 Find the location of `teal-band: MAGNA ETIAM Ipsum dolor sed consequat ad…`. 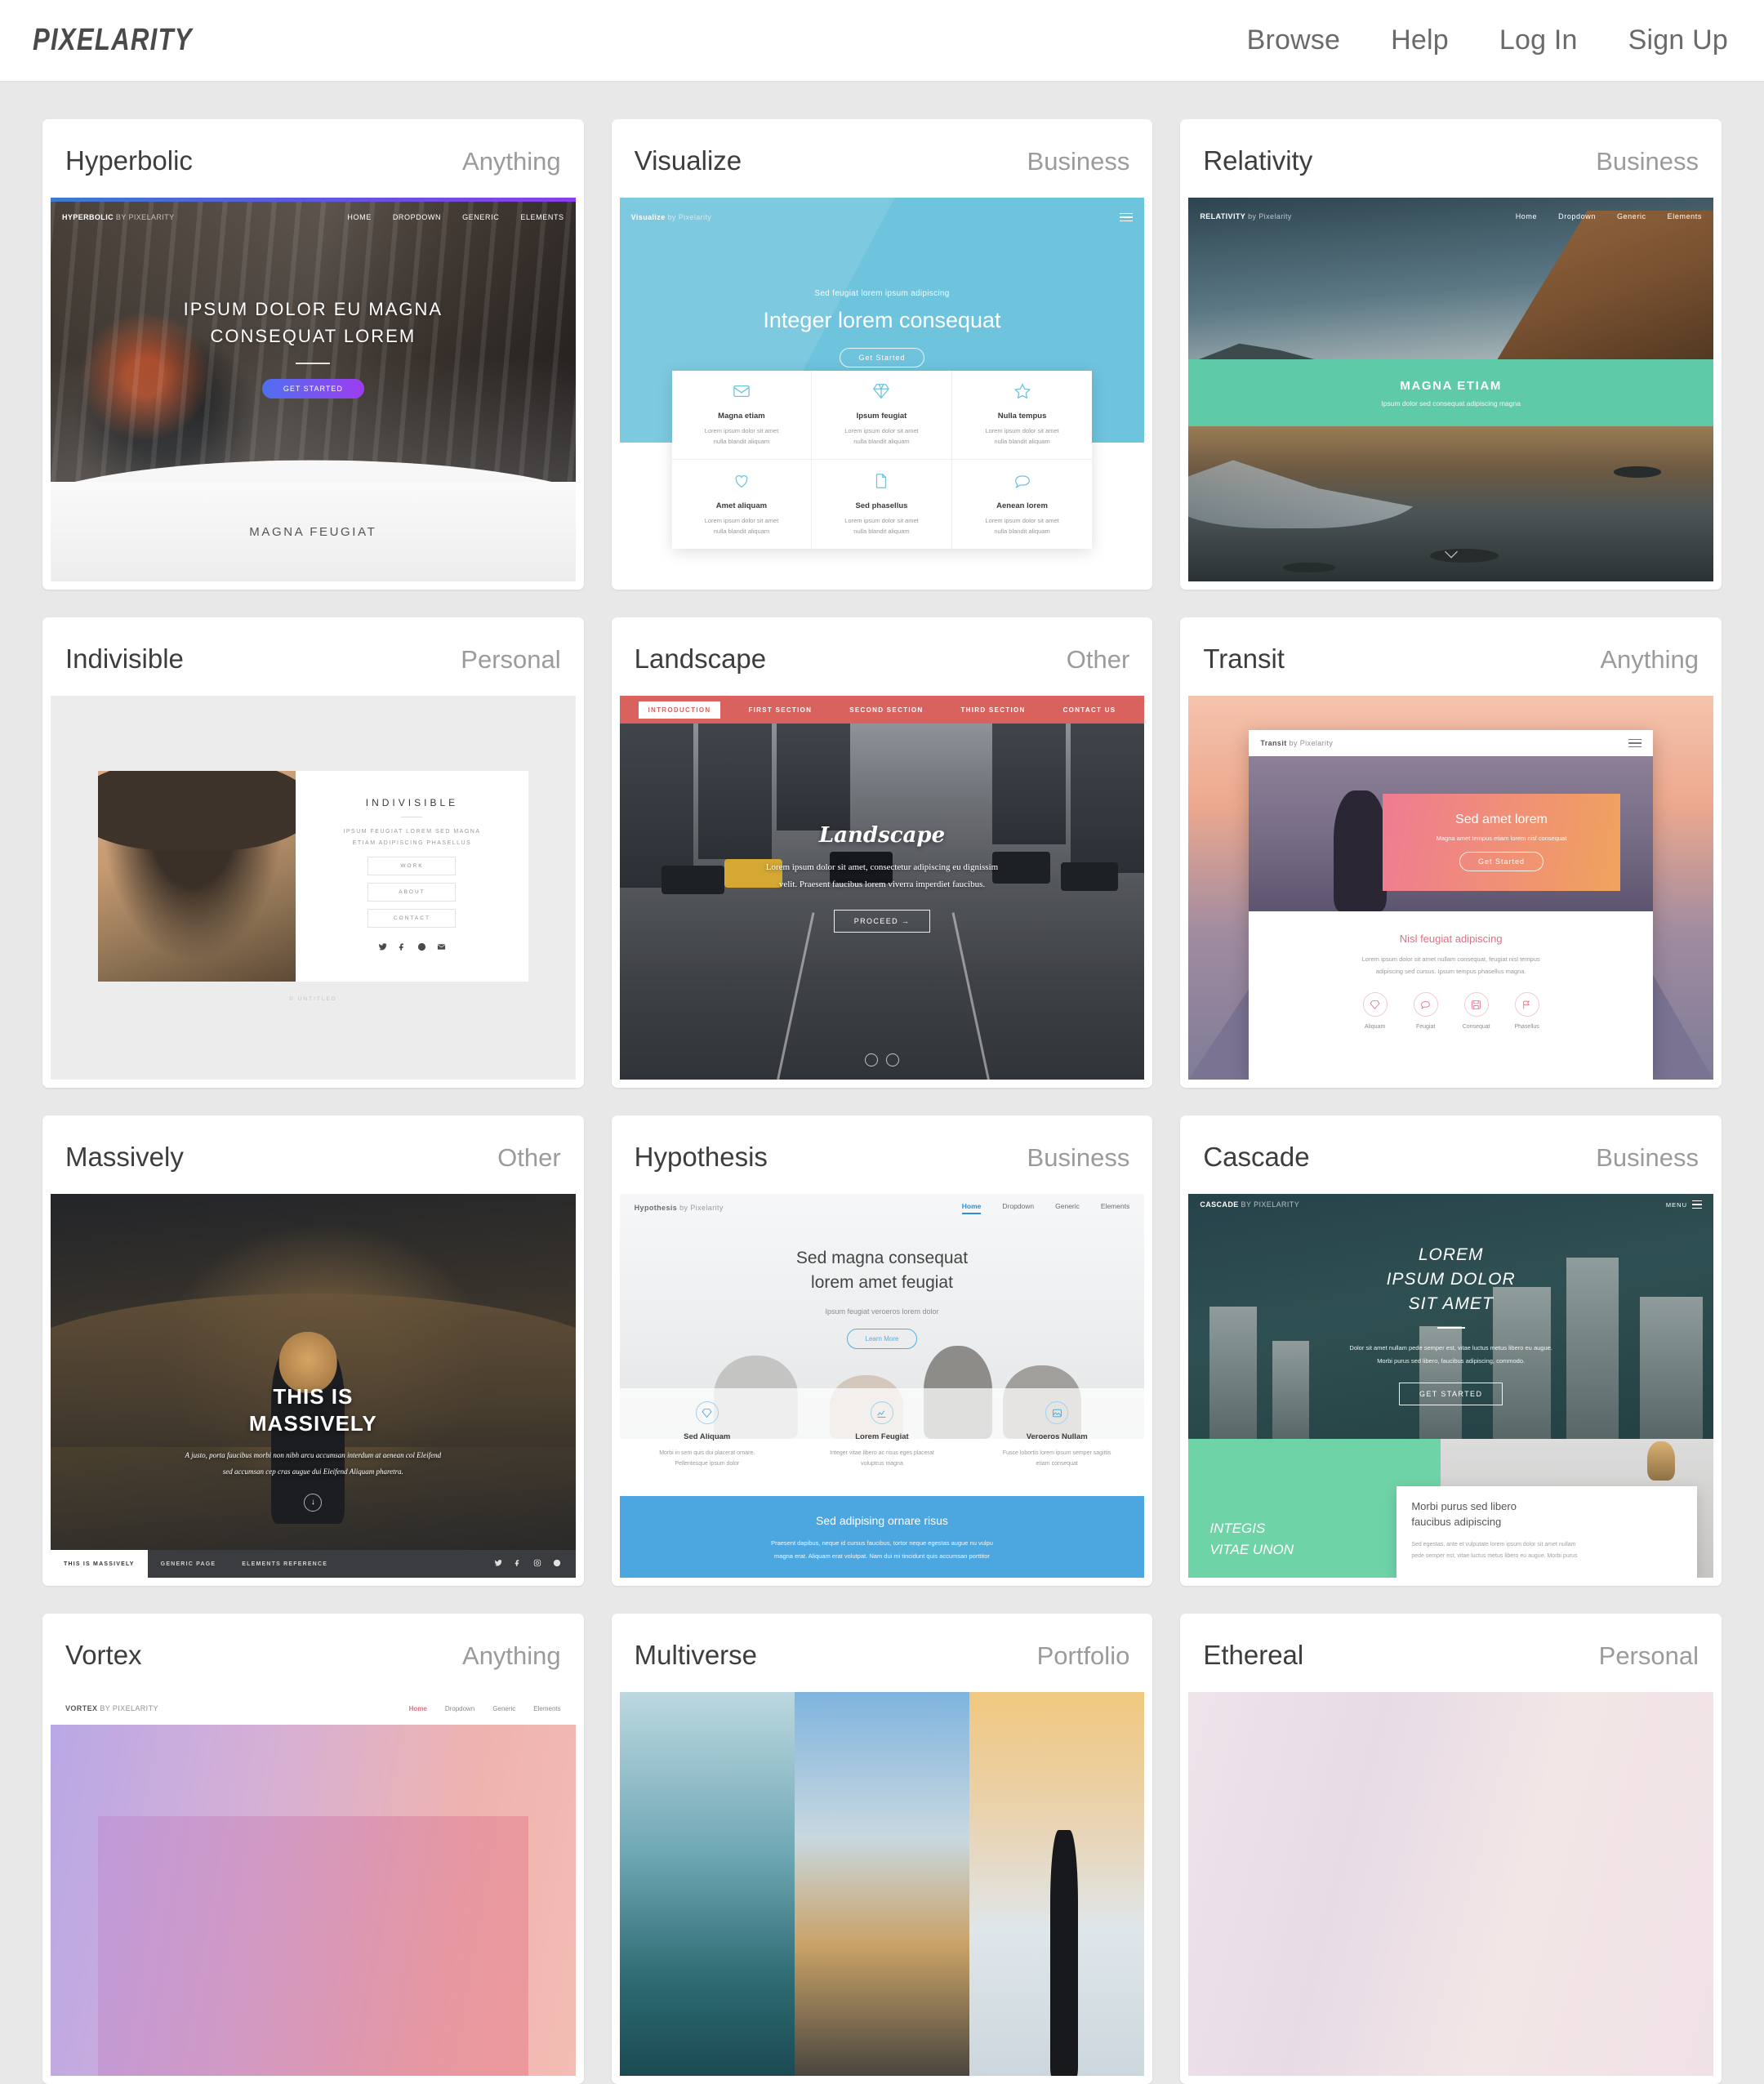

teal-band: MAGNA ETIAM Ipsum dolor sed consequat ad… is located at coordinates (1450, 392).